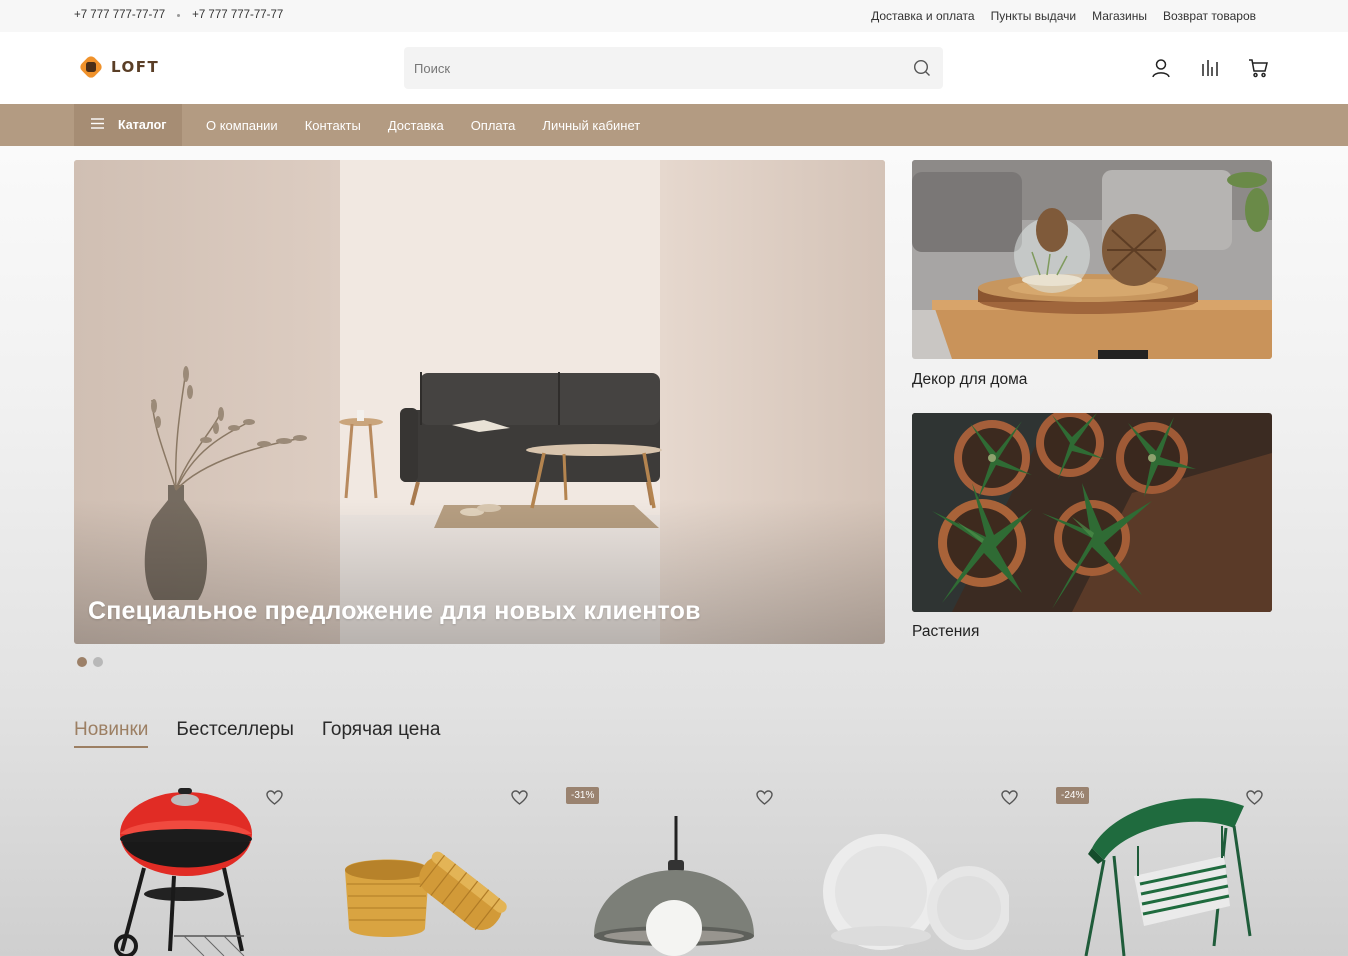 This screenshot has width=1348, height=956. What do you see at coordinates (119, 15) in the screenshot?
I see `phone-link-1: +7 777 777-77-77` at bounding box center [119, 15].